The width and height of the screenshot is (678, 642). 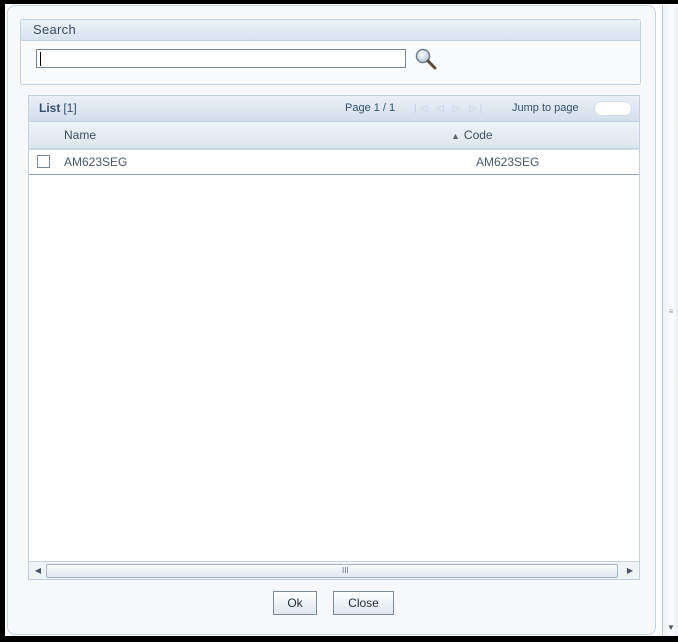 I want to click on pager-controls: |◁ ◁ ▷ ▷|, so click(x=449, y=108).